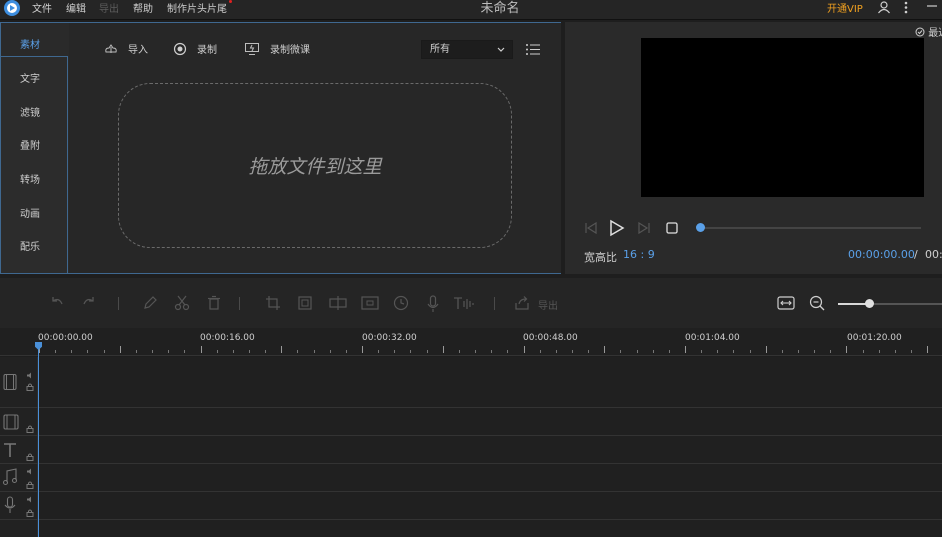  What do you see at coordinates (57, 303) in the screenshot?
I see `undo-icon` at bounding box center [57, 303].